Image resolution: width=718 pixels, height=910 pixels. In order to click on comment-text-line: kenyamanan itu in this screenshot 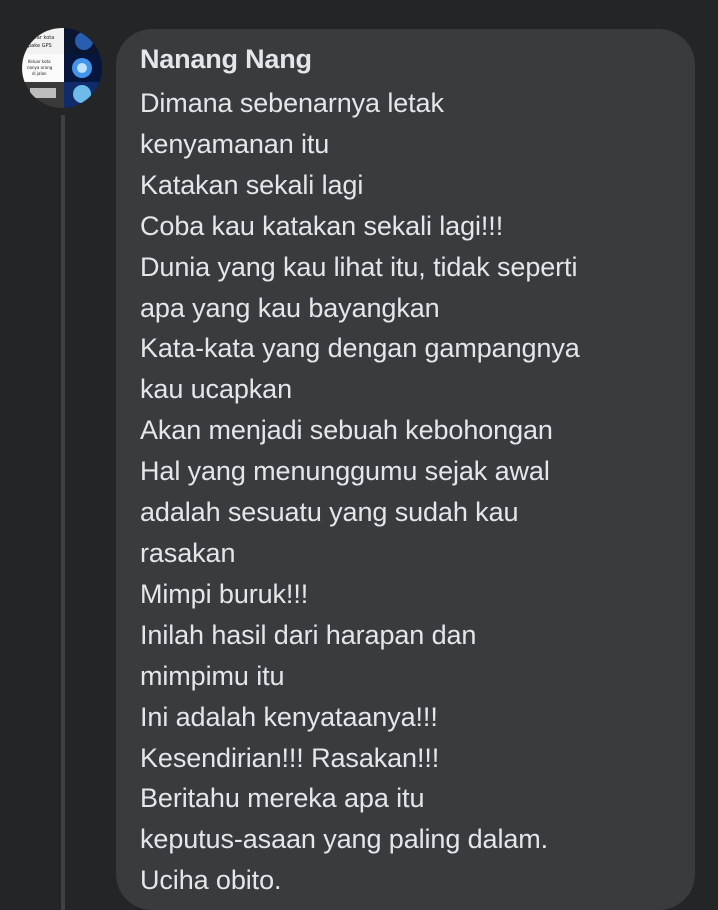, I will do `click(235, 143)`.